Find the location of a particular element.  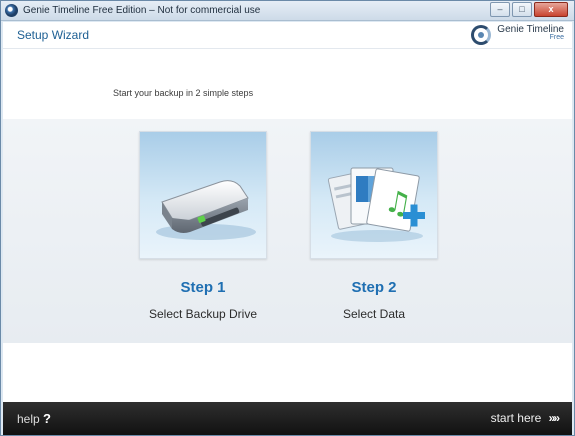

maximize-button: □ is located at coordinates (522, 9).